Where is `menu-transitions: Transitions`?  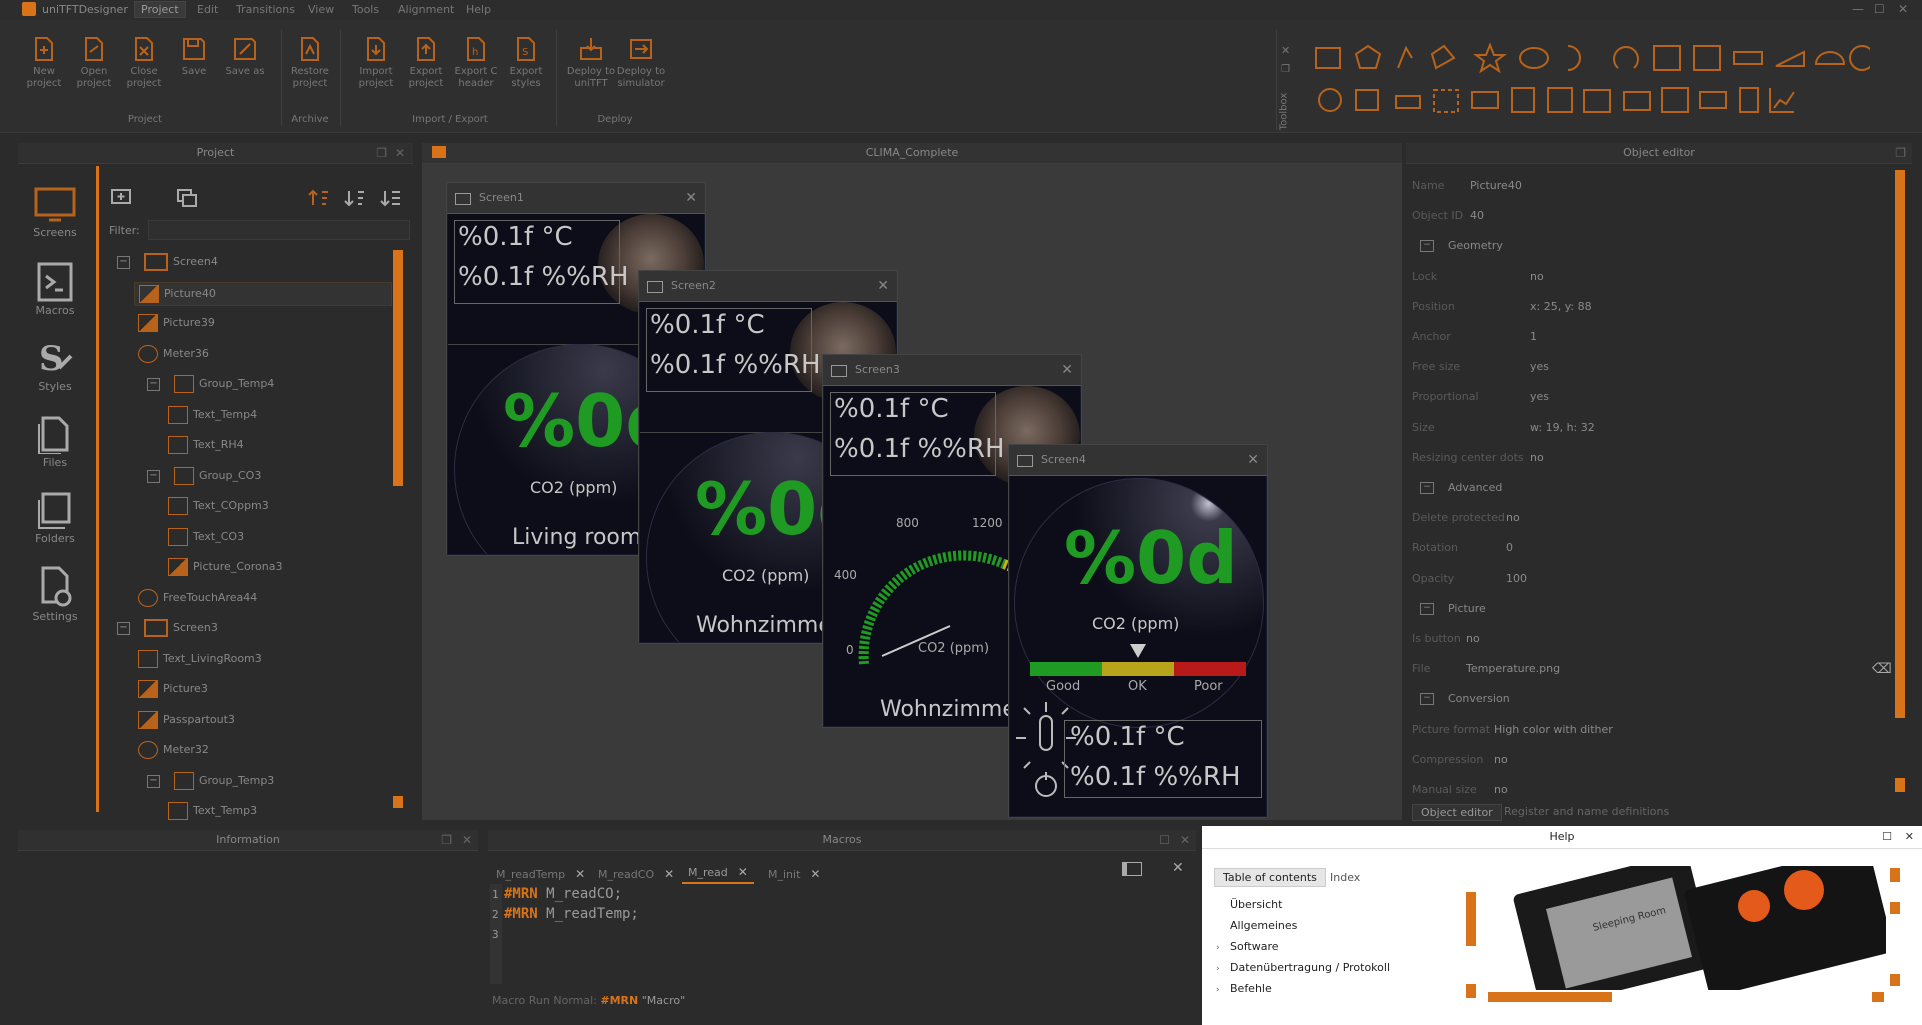
menu-transitions: Transitions is located at coordinates (265, 9).